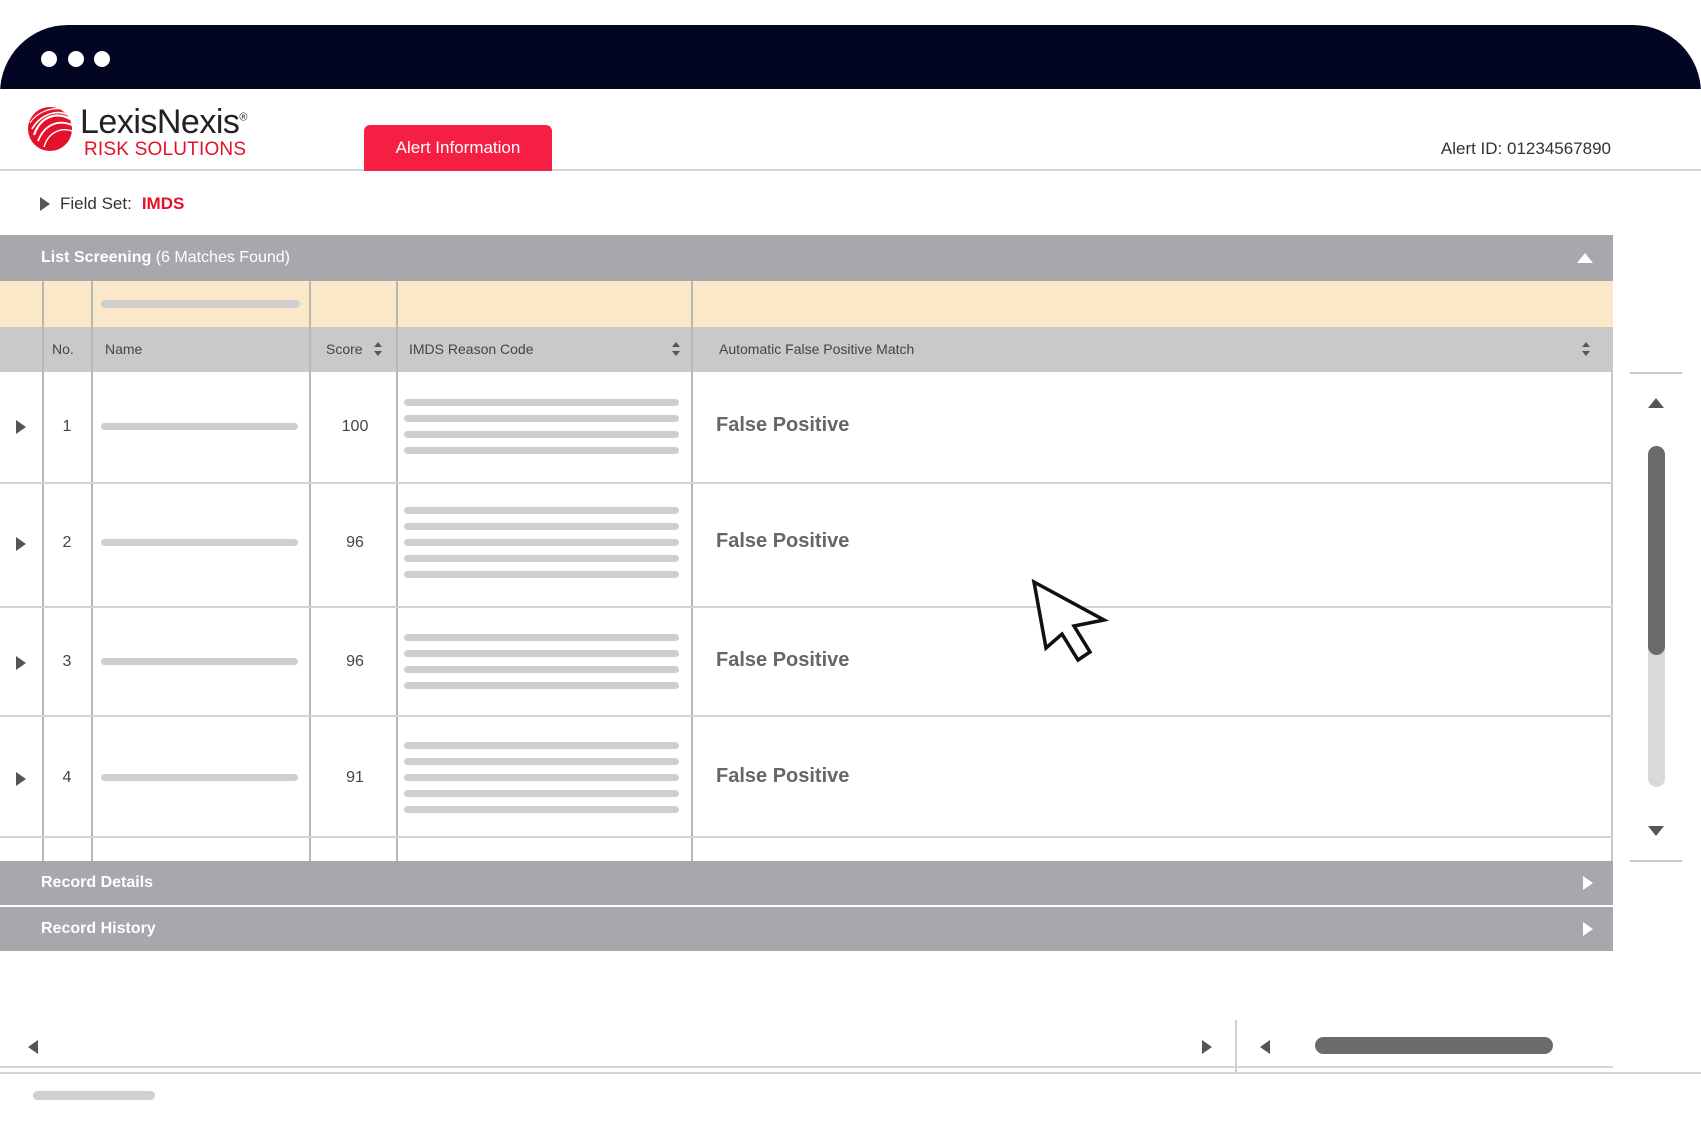  What do you see at coordinates (806, 929) in the screenshot?
I see `record-history-header: Record History` at bounding box center [806, 929].